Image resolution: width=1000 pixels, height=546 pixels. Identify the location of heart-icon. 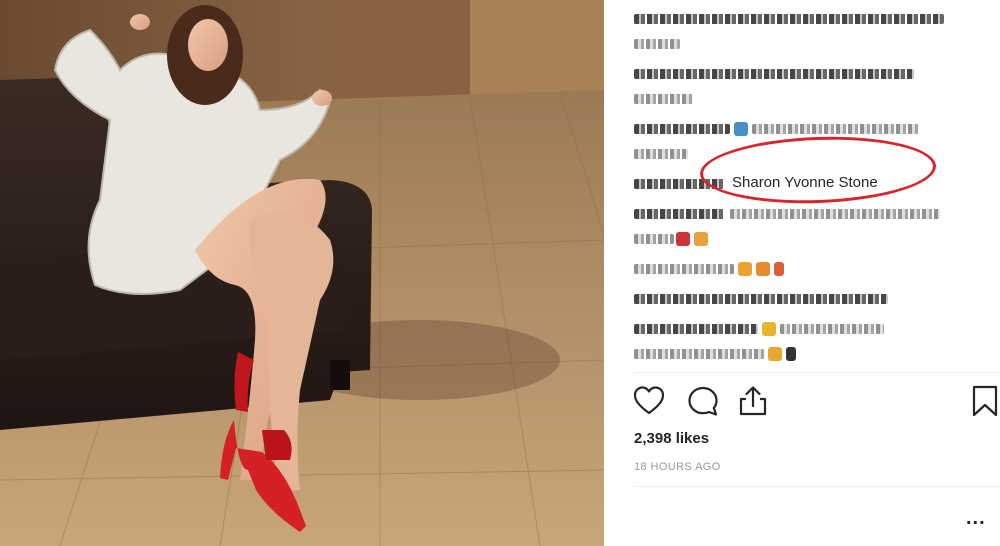
(649, 401).